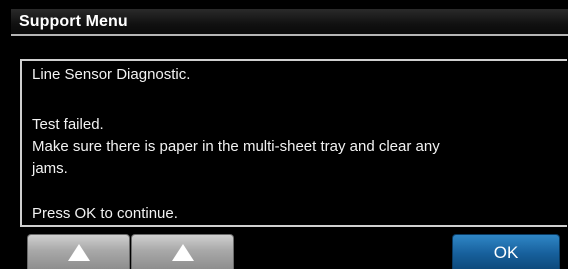 This screenshot has height=269, width=568. Describe the element at coordinates (289, 22) in the screenshot. I see `title-bar: Support Menu` at that location.